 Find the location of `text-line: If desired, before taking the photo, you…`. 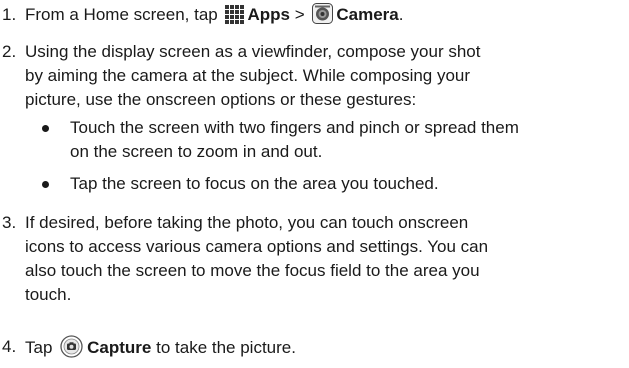

text-line: If desired, before taking the photo, you… is located at coordinates (247, 222).